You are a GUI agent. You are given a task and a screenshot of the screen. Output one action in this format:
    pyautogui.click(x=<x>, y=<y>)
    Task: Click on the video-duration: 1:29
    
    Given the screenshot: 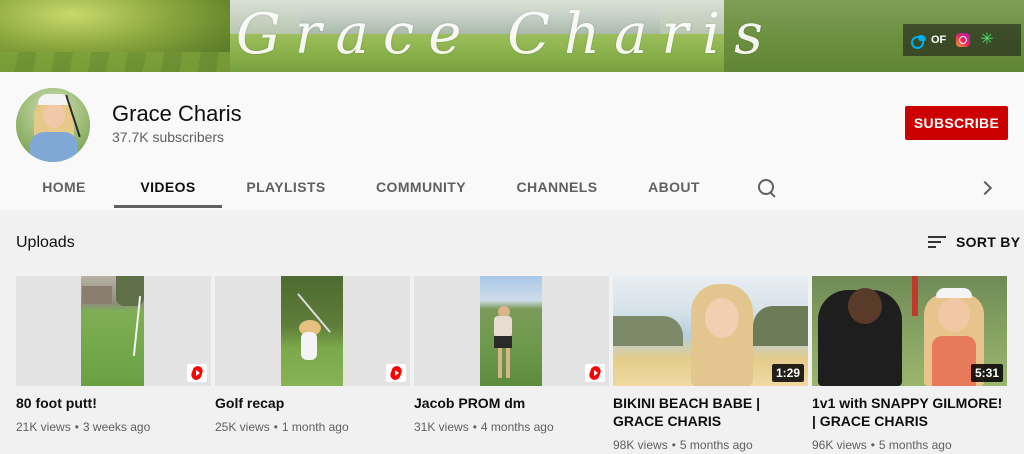 What is the action you would take?
    pyautogui.click(x=787, y=373)
    